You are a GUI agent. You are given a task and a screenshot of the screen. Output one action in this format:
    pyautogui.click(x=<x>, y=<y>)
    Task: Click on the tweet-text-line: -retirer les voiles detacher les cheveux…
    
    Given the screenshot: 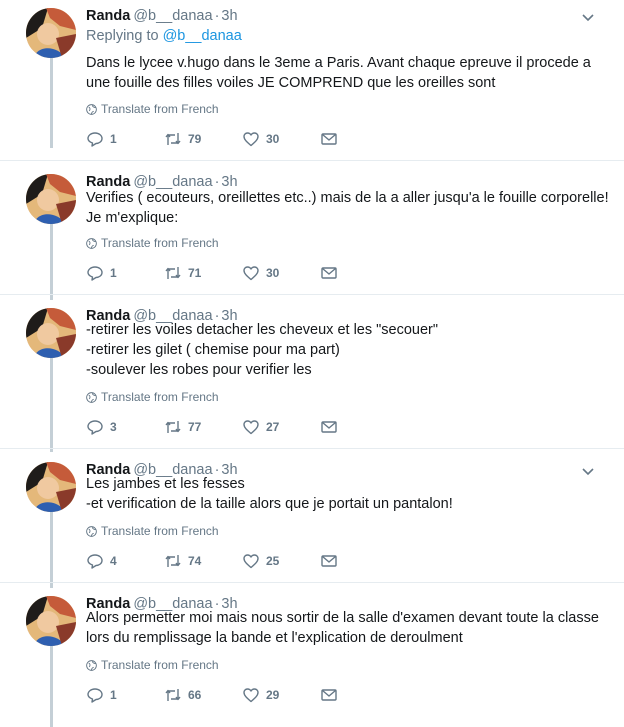 What is the action you would take?
    pyautogui.click(x=262, y=330)
    